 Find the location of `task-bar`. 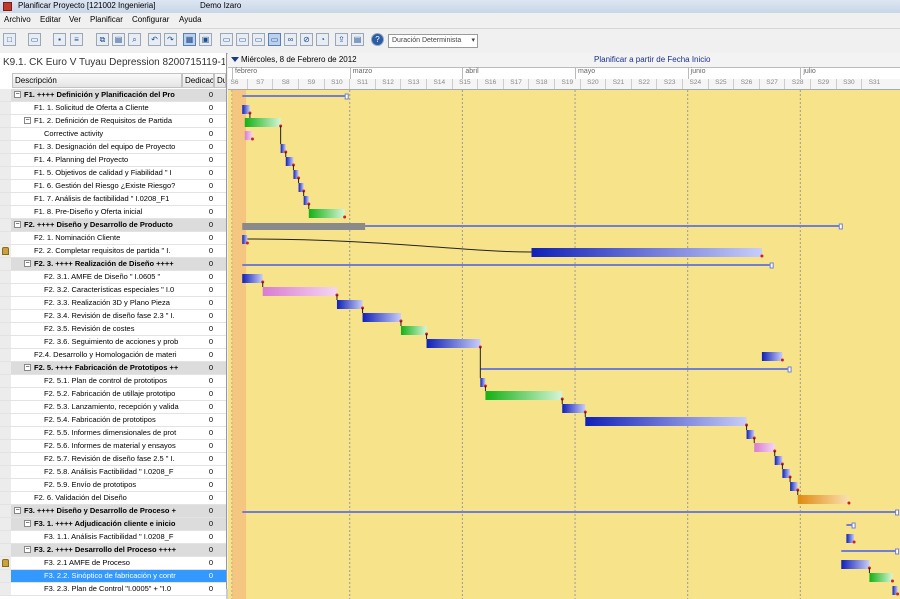

task-bar is located at coordinates (349, 304).